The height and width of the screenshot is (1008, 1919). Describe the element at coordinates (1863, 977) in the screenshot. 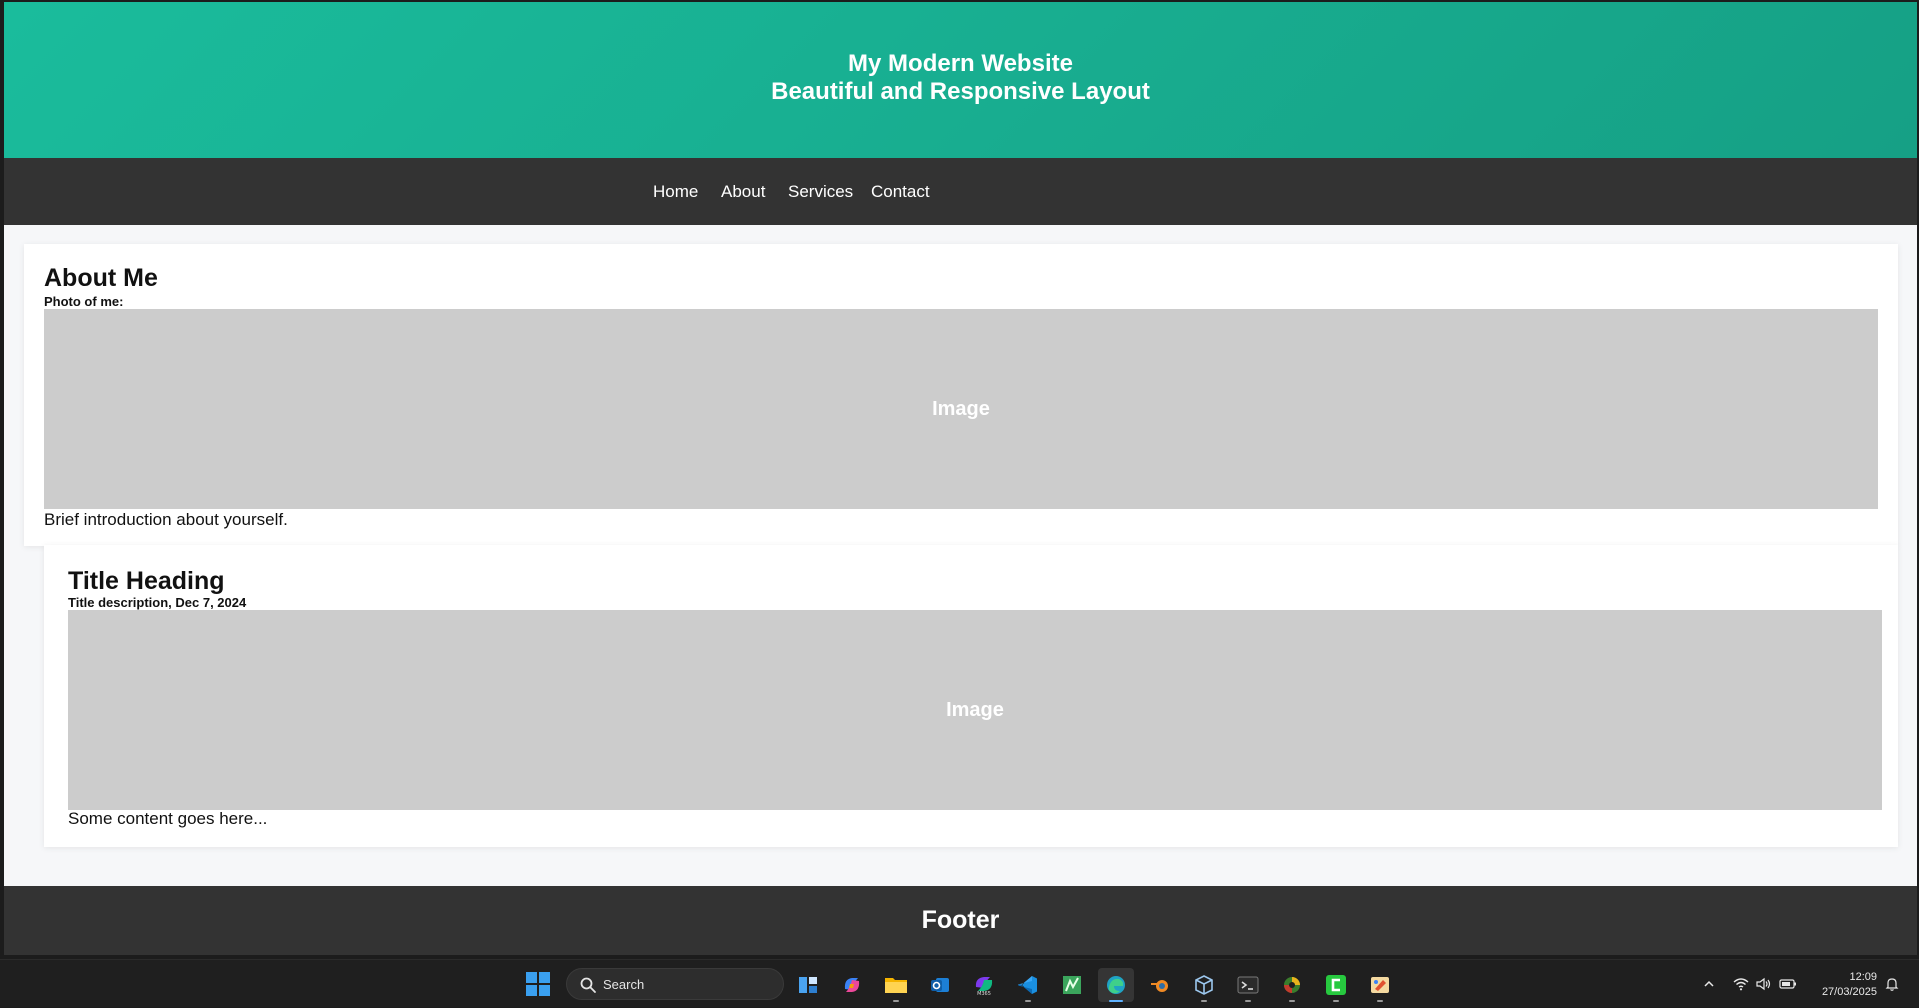

I see `clock-time: 12:09` at that location.